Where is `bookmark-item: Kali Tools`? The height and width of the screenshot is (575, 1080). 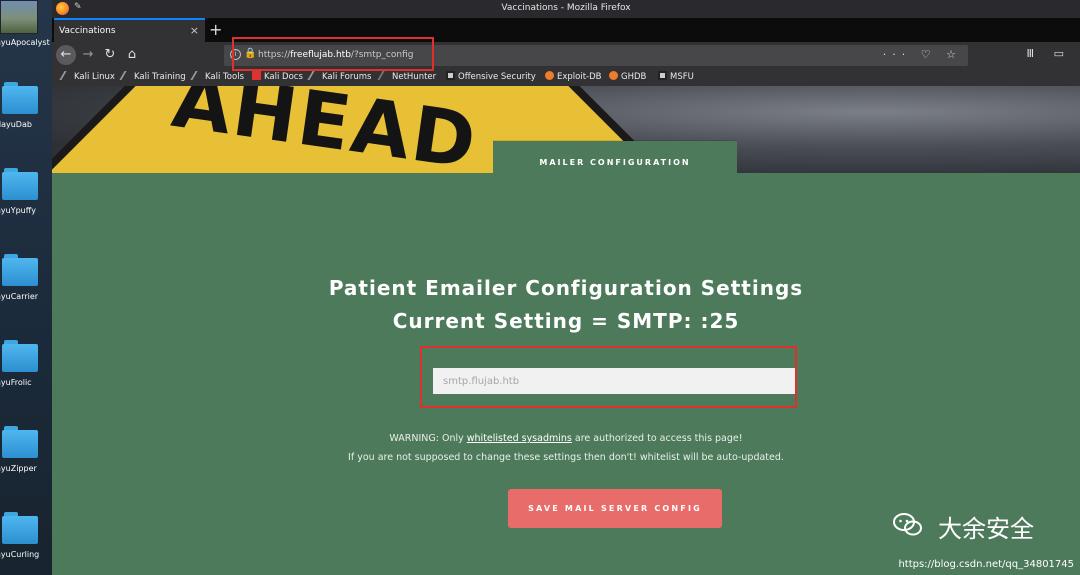 bookmark-item: Kali Tools is located at coordinates (217, 76).